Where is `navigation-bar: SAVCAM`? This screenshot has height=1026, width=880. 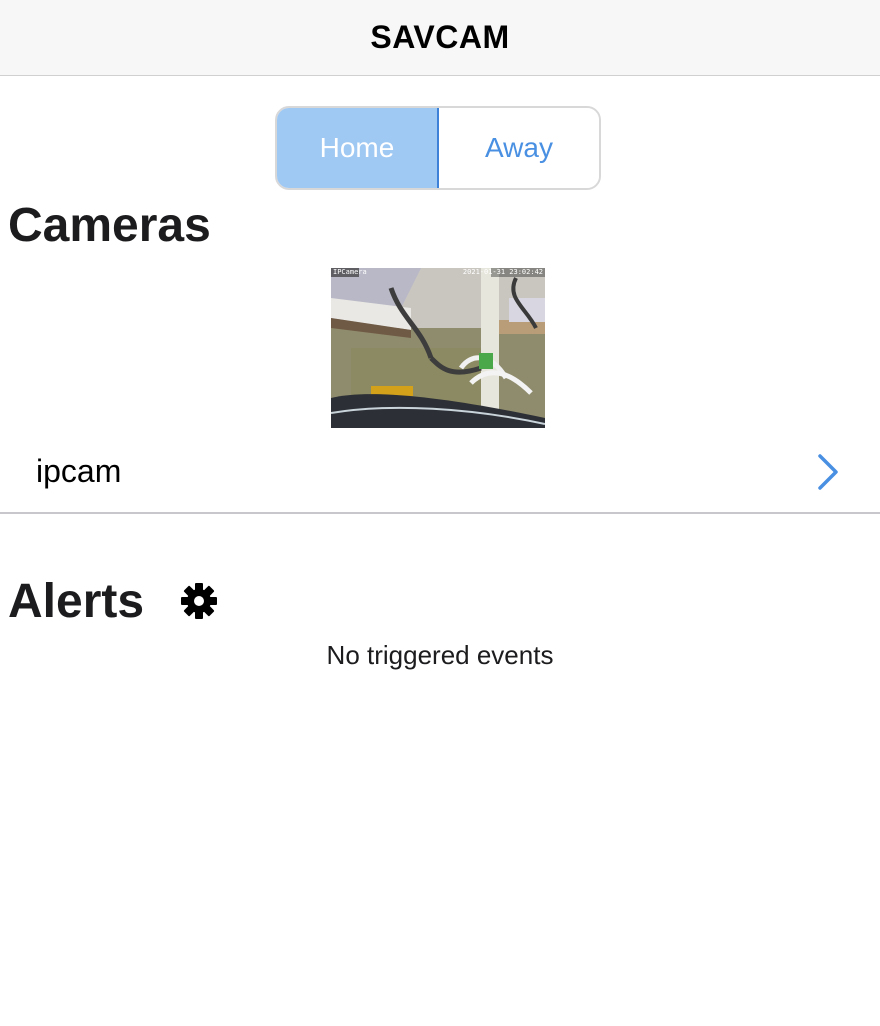 navigation-bar: SAVCAM is located at coordinates (440, 38).